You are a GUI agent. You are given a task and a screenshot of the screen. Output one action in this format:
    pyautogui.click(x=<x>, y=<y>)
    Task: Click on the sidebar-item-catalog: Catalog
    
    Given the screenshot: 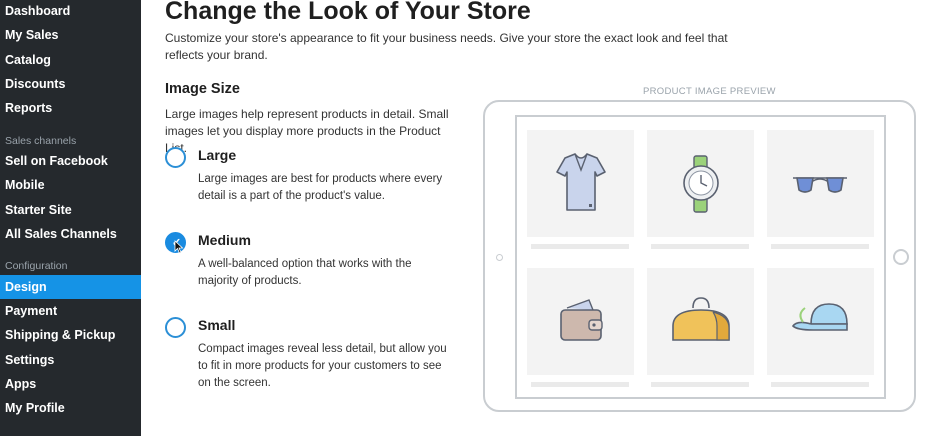 What is the action you would take?
    pyautogui.click(x=70, y=60)
    